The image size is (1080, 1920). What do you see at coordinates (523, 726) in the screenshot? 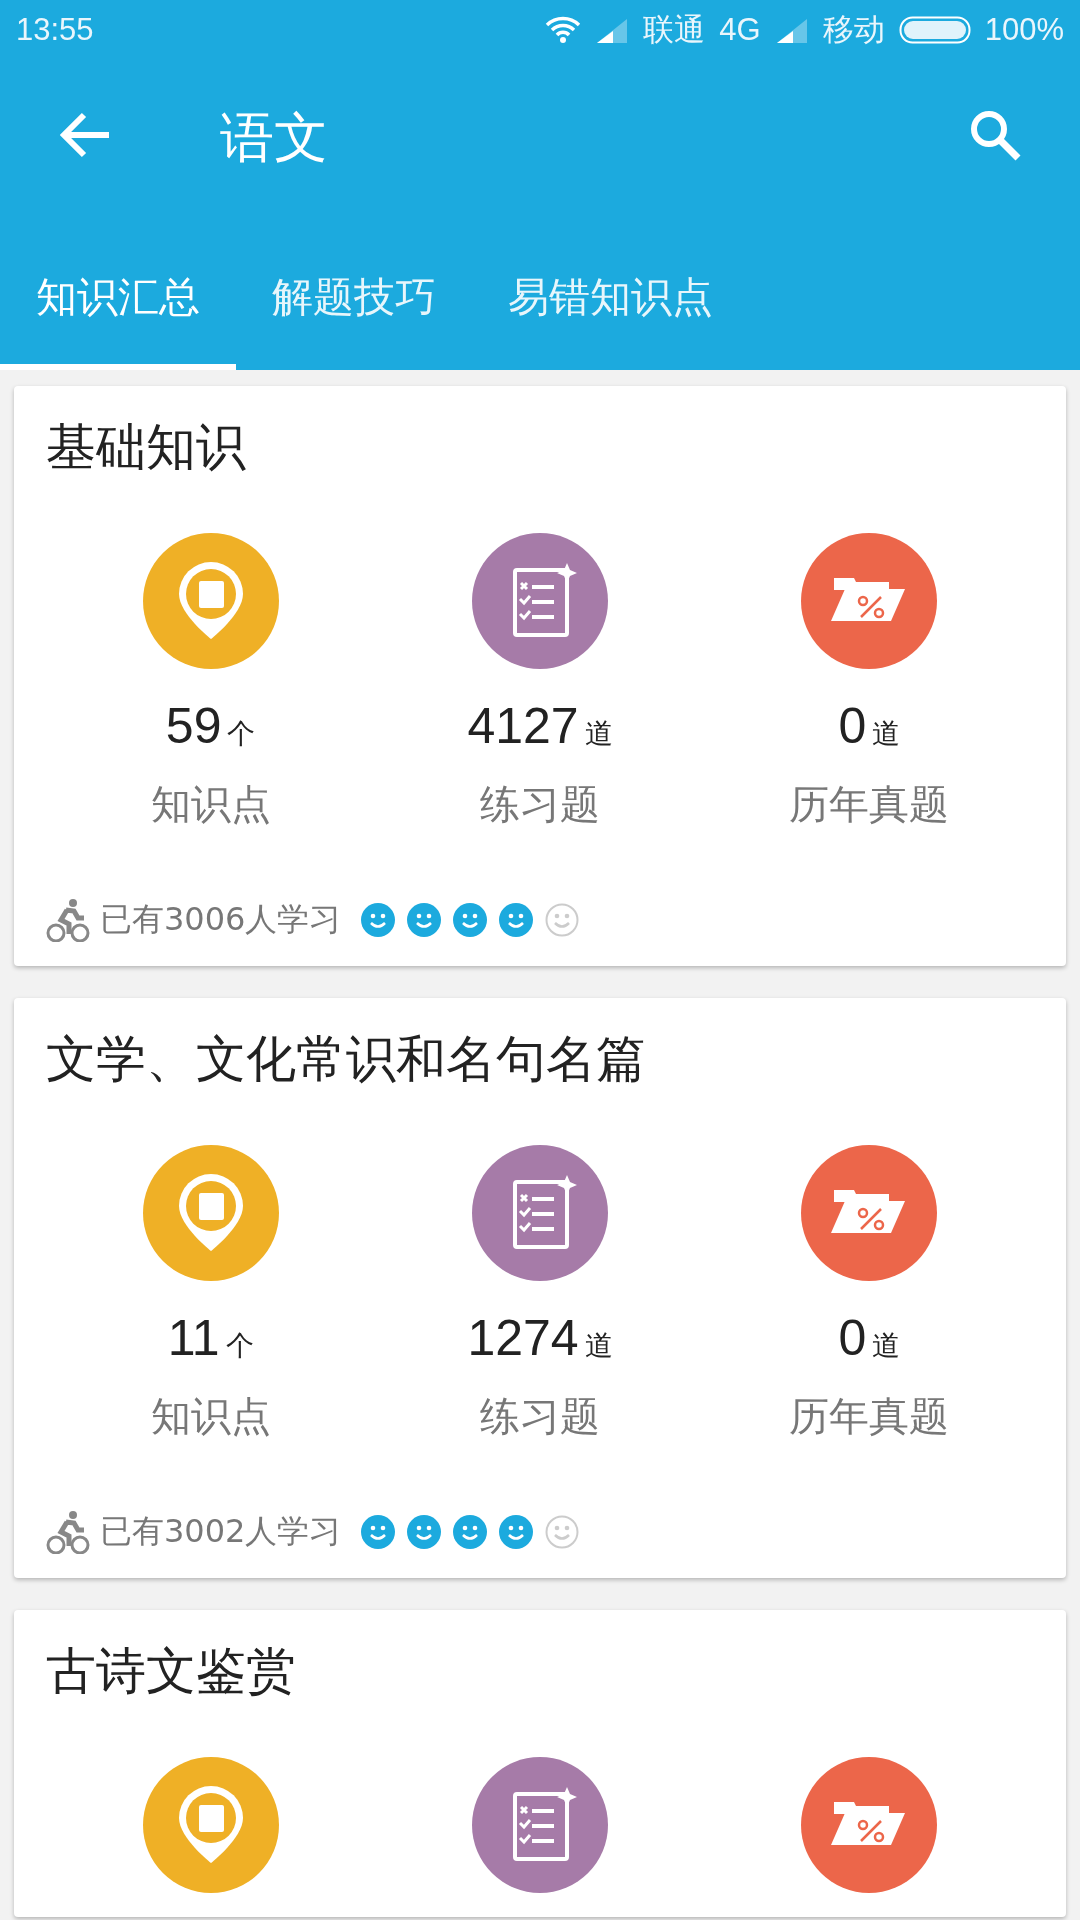
I see `stat-count: 4127` at bounding box center [523, 726].